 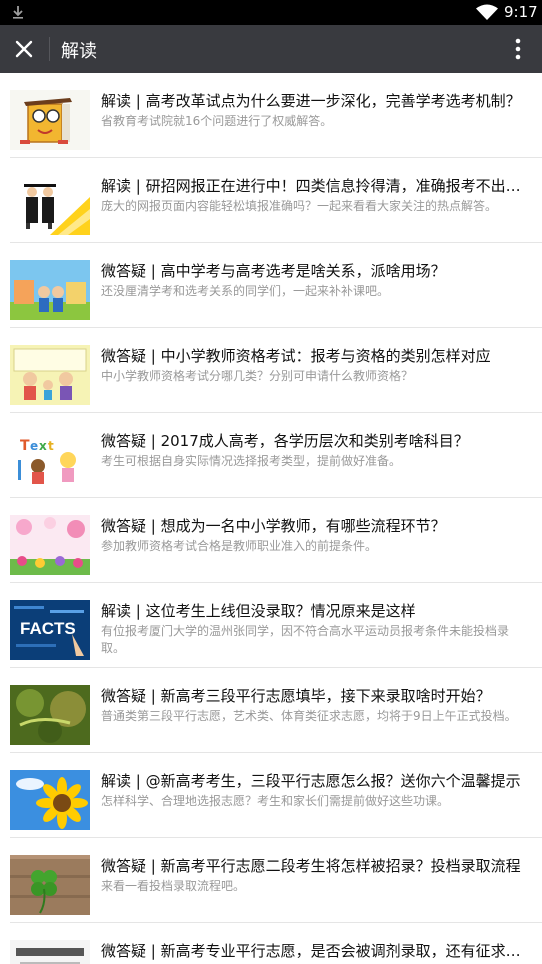 I want to click on article-title: 微答疑 | 新高考专业平行志愿，是否会被调剂录取，还有征求志愿吗？, so click(x=315, y=951).